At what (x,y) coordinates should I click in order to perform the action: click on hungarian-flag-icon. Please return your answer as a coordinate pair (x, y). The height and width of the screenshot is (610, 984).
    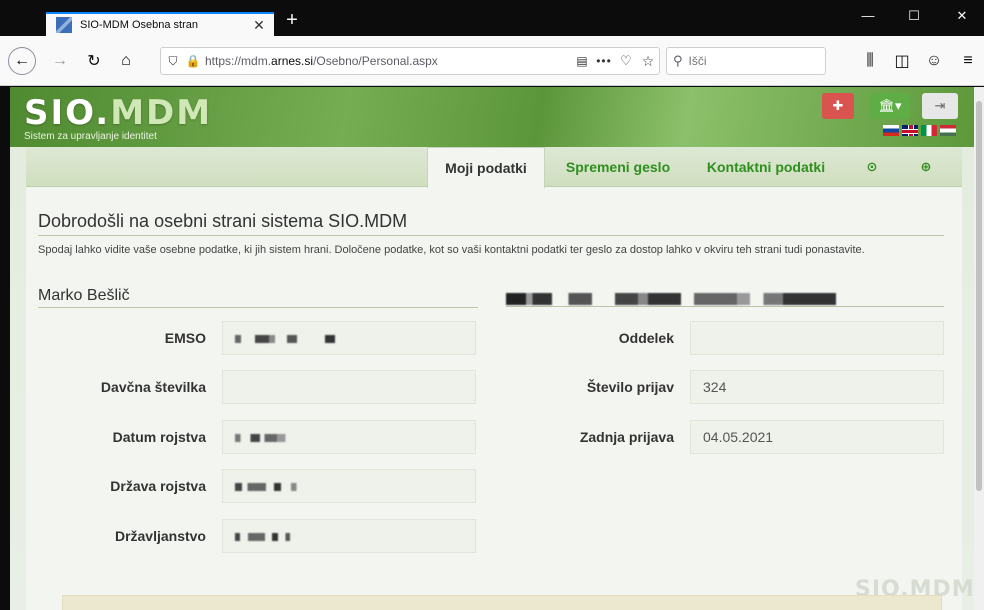
    Looking at the image, I should click on (948, 130).